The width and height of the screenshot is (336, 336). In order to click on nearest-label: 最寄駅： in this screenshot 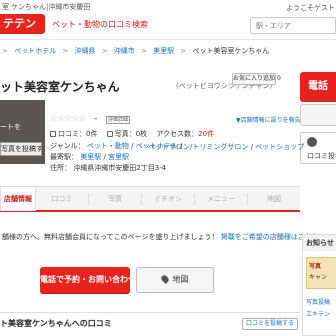, I will do `click(64, 157)`.